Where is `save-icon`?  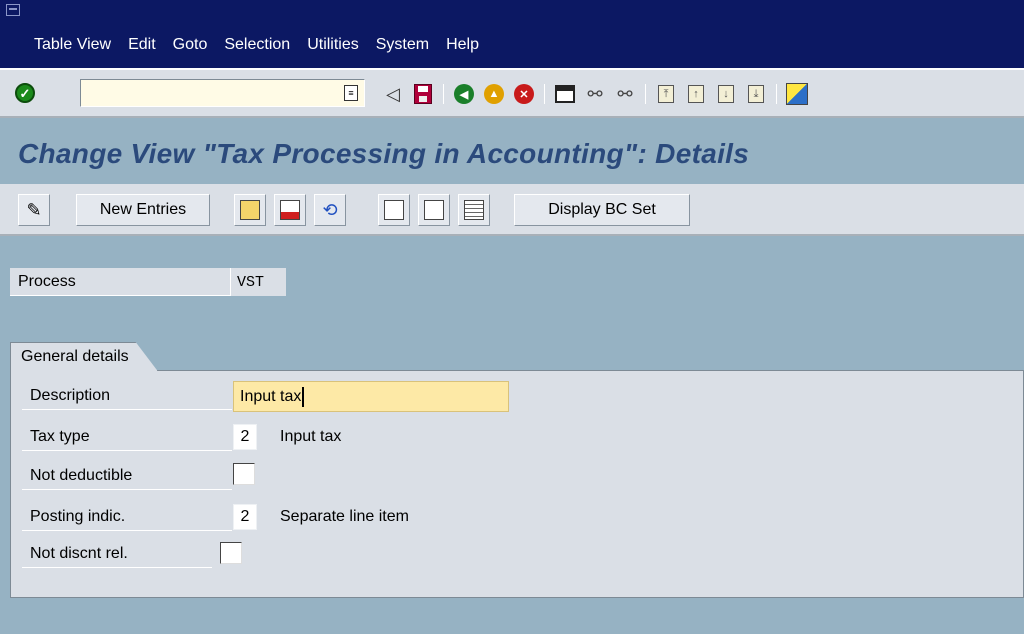 save-icon is located at coordinates (423, 94).